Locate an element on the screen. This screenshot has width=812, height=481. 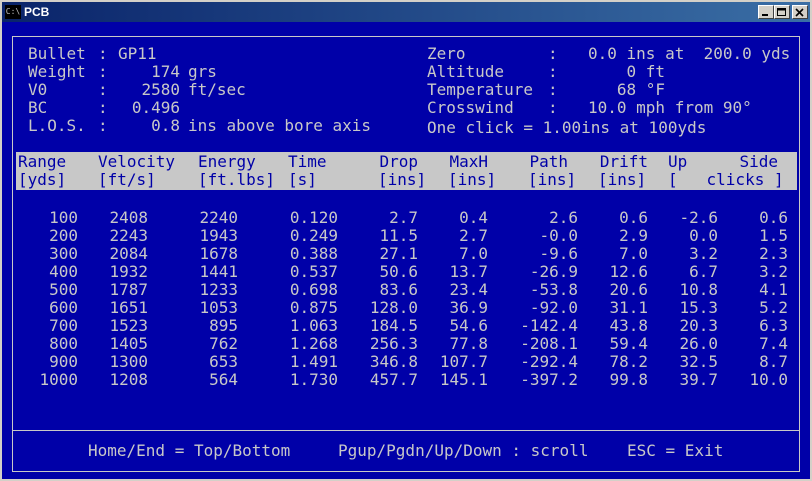
table-cell: 6.3 is located at coordinates (773, 325).